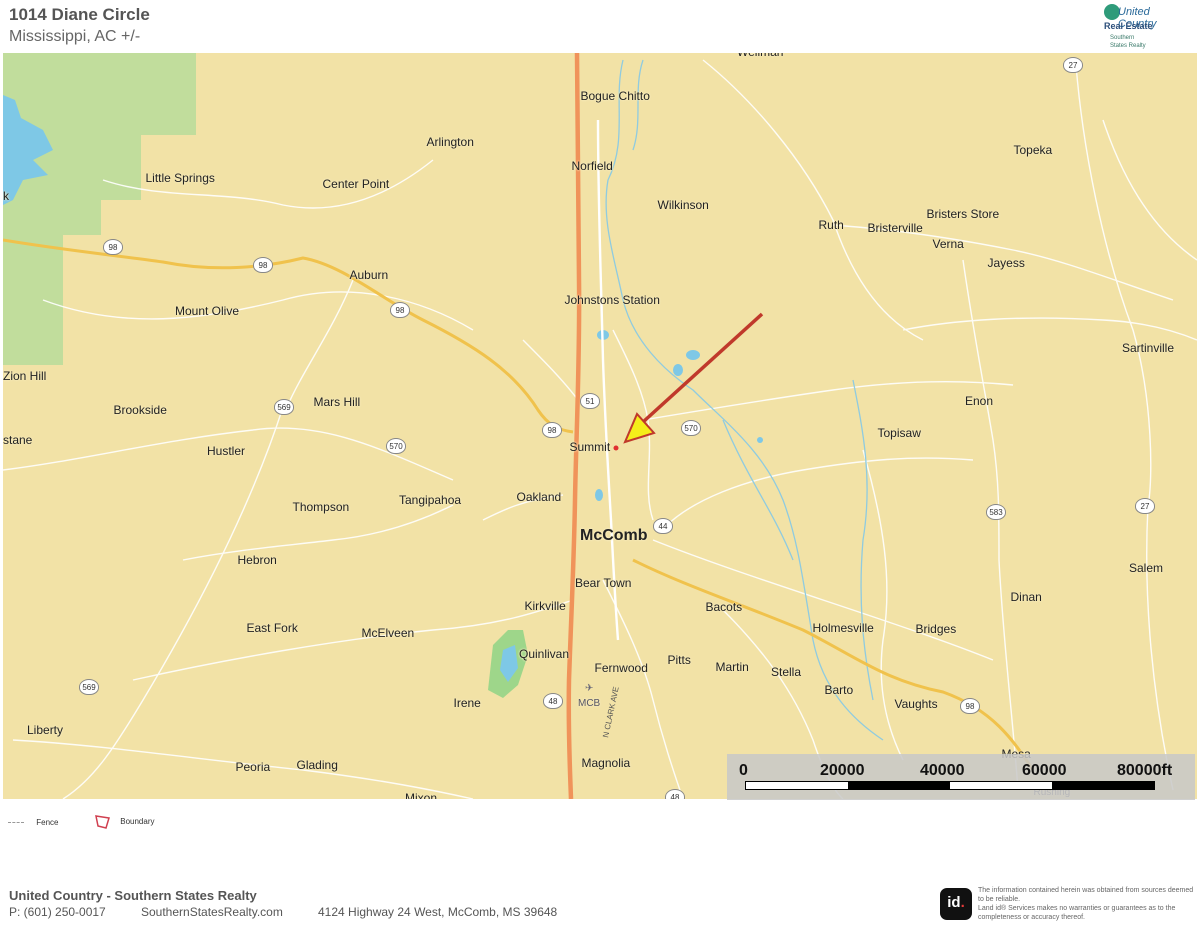  What do you see at coordinates (614, 535) in the screenshot?
I see `place-label-mccomb: McComb` at bounding box center [614, 535].